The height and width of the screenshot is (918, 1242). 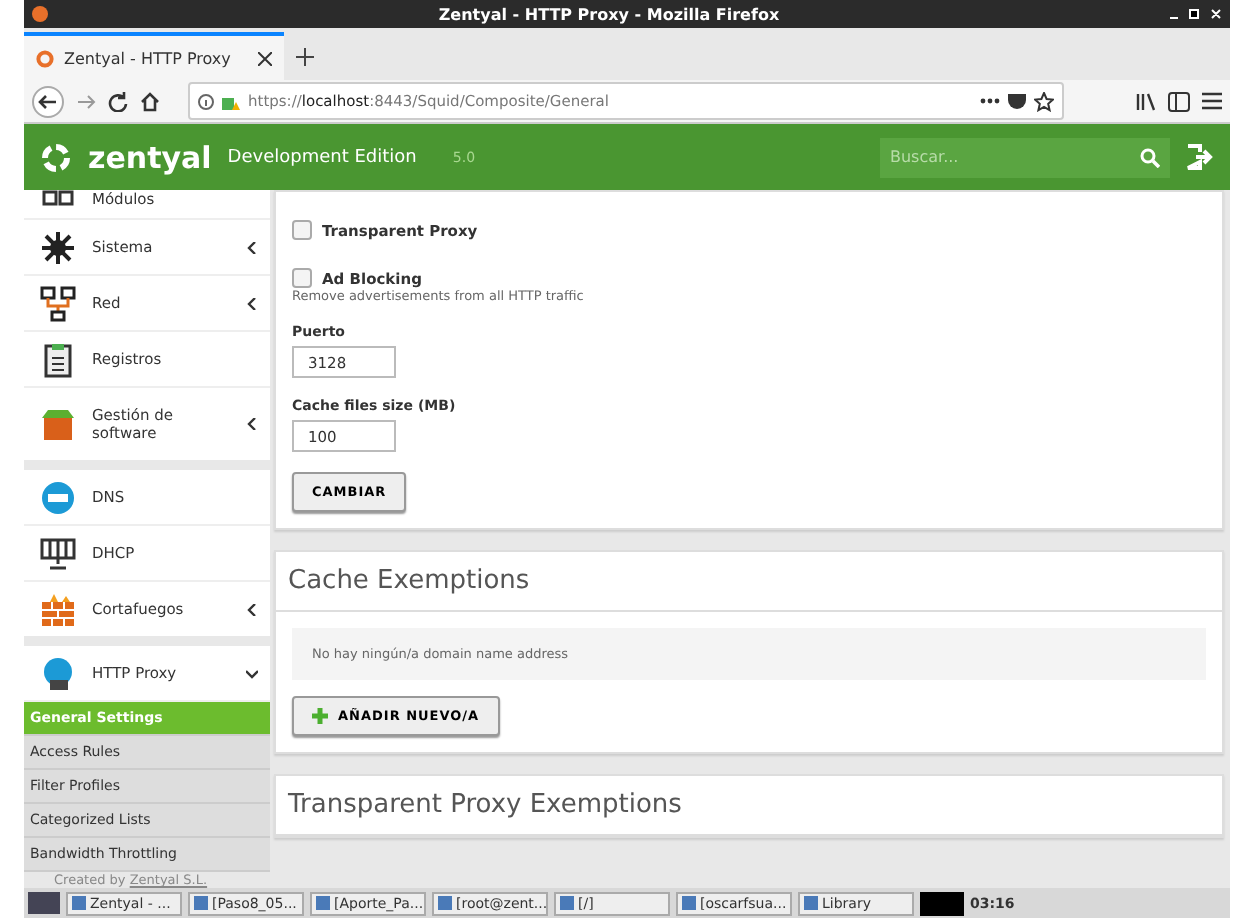 What do you see at coordinates (609, 14) in the screenshot?
I see `window-title: Zentyal - HTTP Proxy - Mozilla Firefox` at bounding box center [609, 14].